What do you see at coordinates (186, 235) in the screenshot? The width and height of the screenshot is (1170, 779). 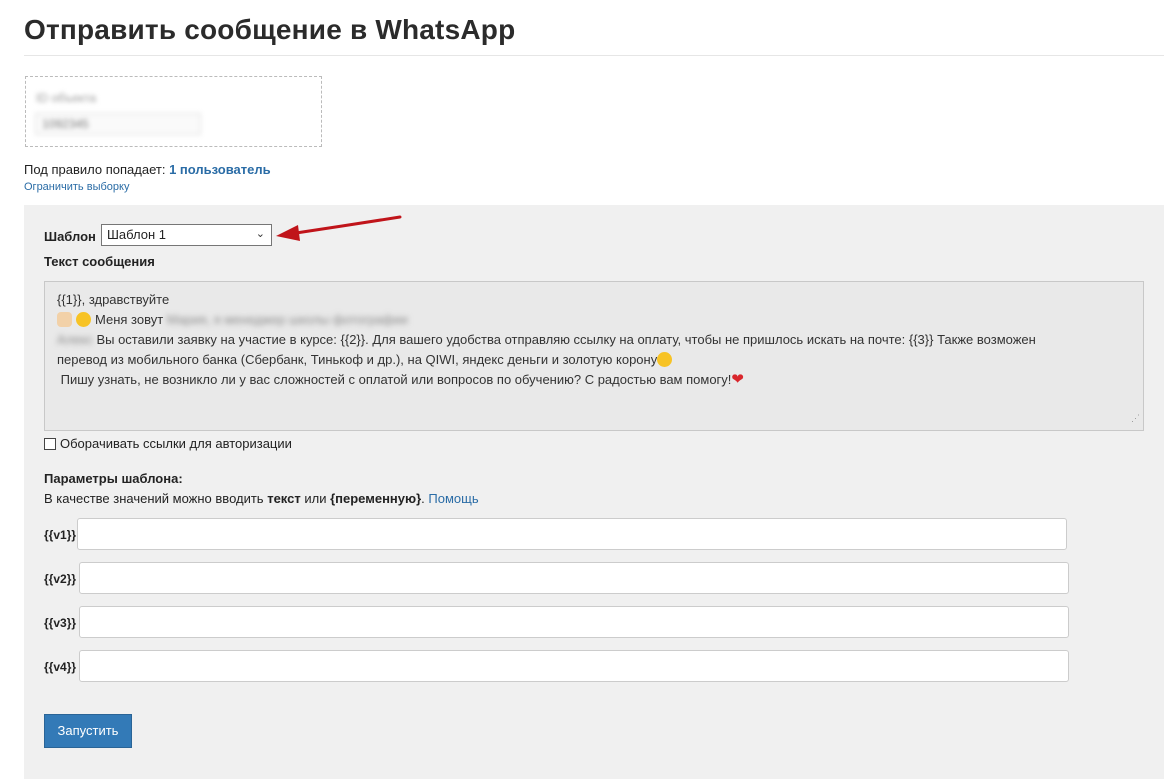 I see `template-select: Шаблон 1 ⌄` at bounding box center [186, 235].